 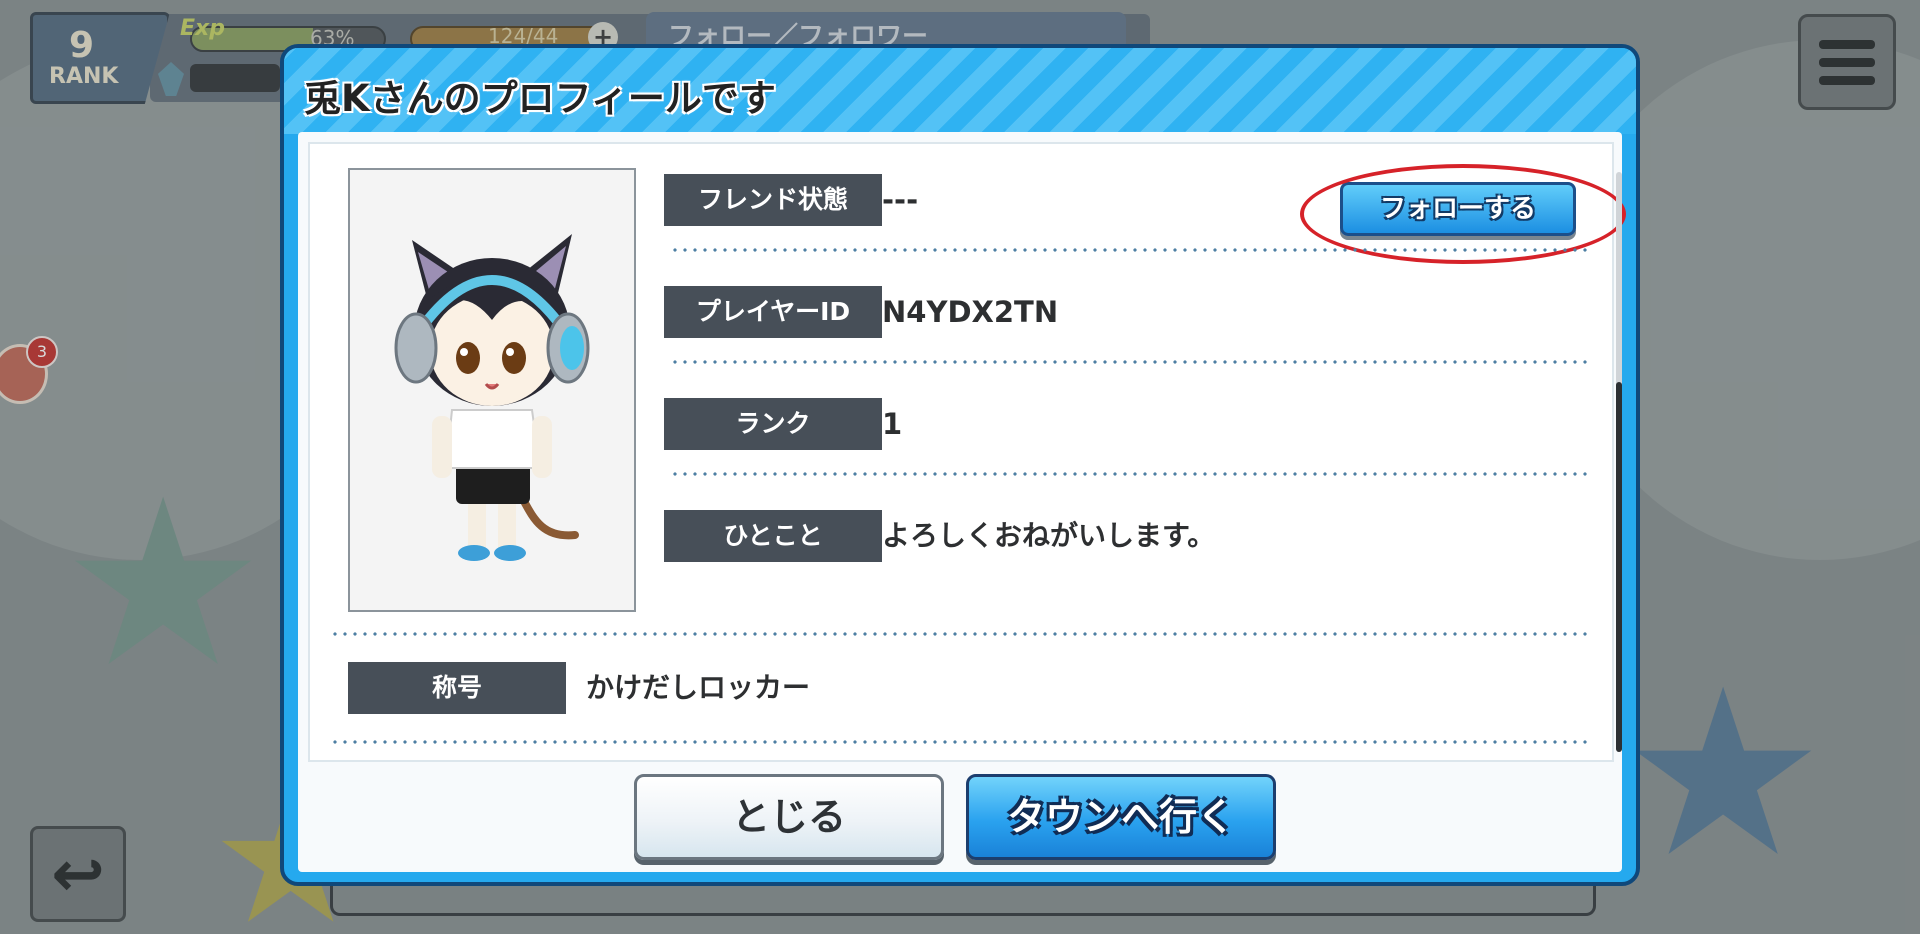 I want to click on player-id-value: N4YDX2TN, so click(x=970, y=312).